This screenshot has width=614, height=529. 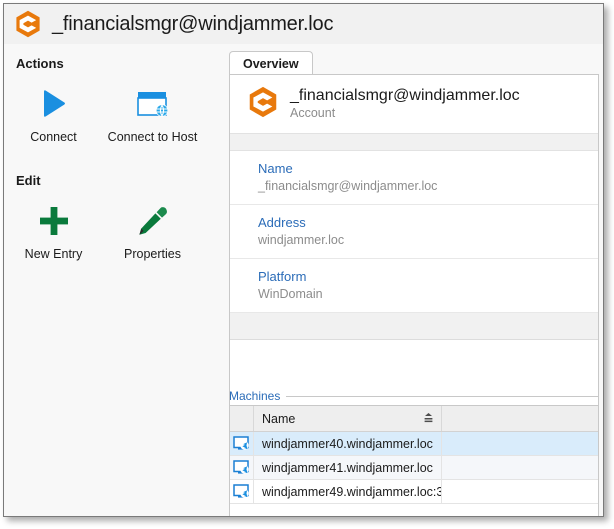 I want to click on machines-header-name-label: Name, so click(x=279, y=418).